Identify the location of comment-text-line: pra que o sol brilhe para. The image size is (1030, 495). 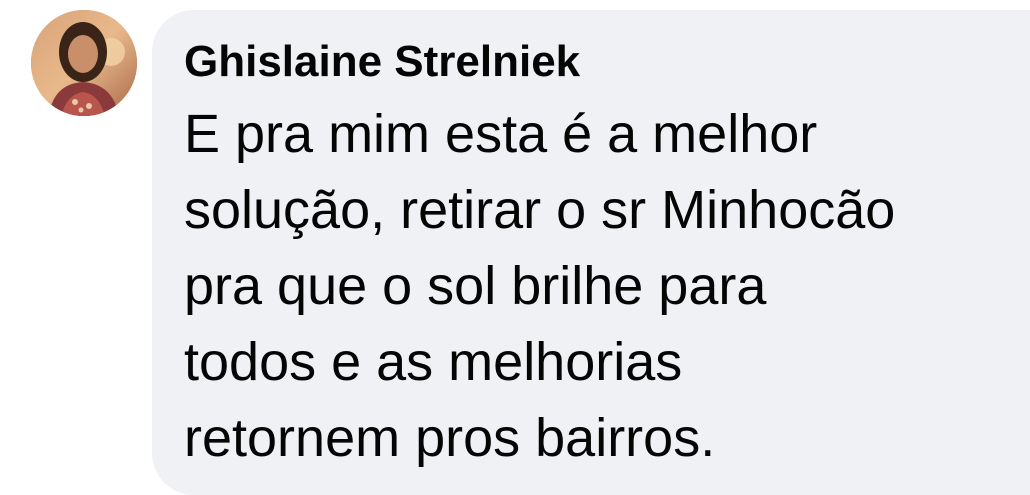
(475, 286).